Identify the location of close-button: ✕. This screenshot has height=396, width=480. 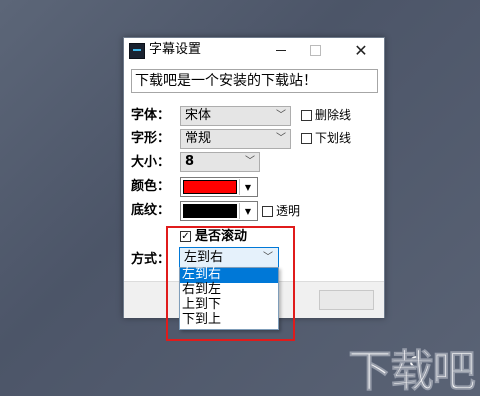
(361, 50).